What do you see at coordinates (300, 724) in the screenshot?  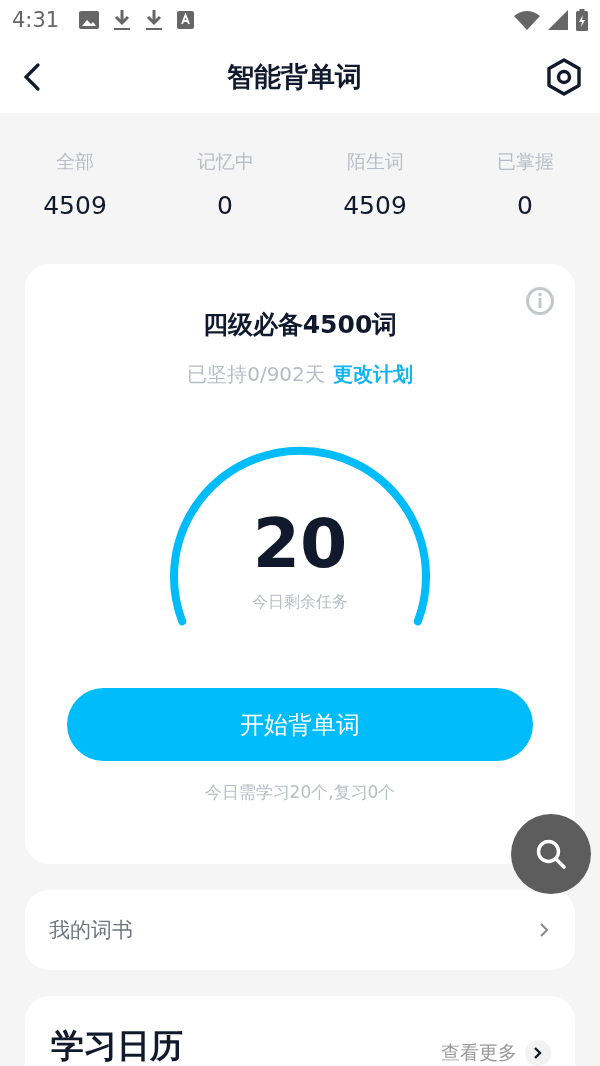 I see `start-button: 开始背单词` at bounding box center [300, 724].